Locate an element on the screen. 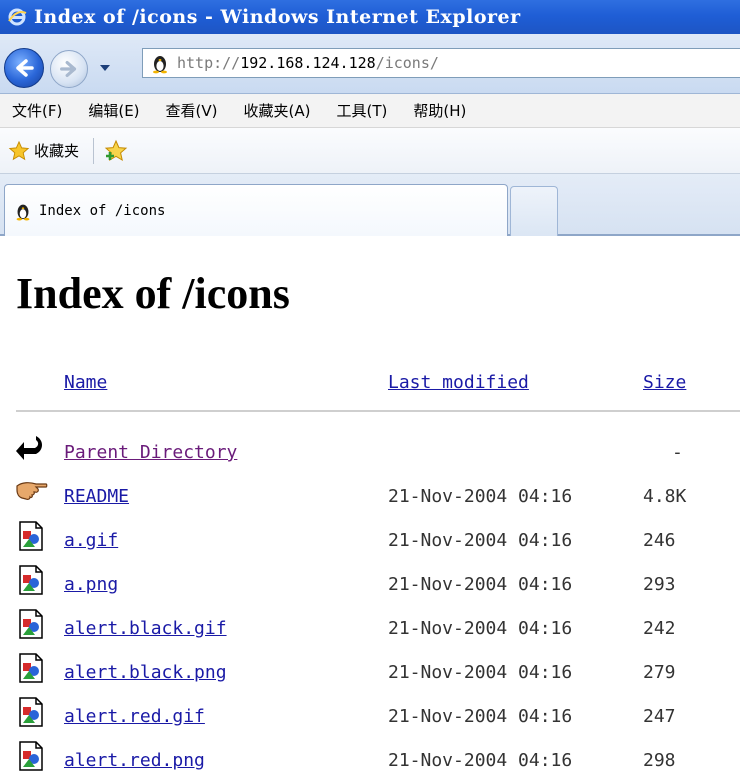 The image size is (740, 784). menu-view: 查看(V) is located at coordinates (192, 110).